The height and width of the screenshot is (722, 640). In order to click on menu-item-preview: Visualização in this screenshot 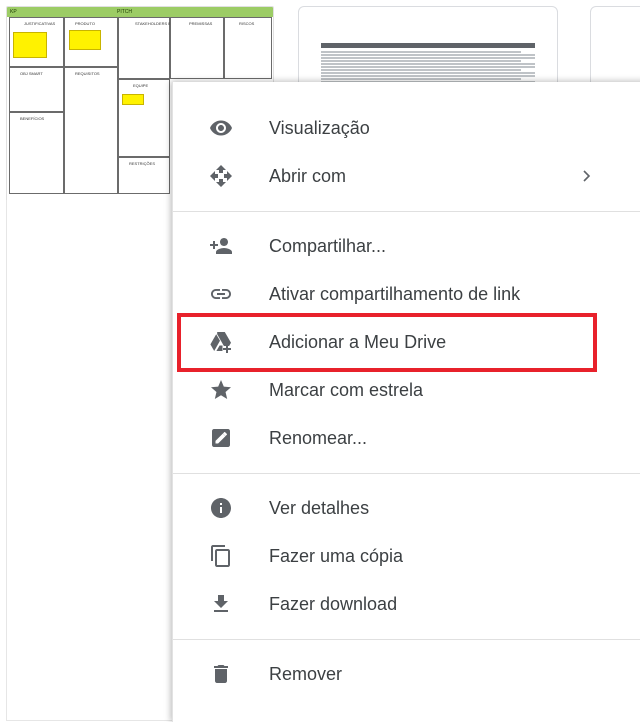, I will do `click(406, 128)`.